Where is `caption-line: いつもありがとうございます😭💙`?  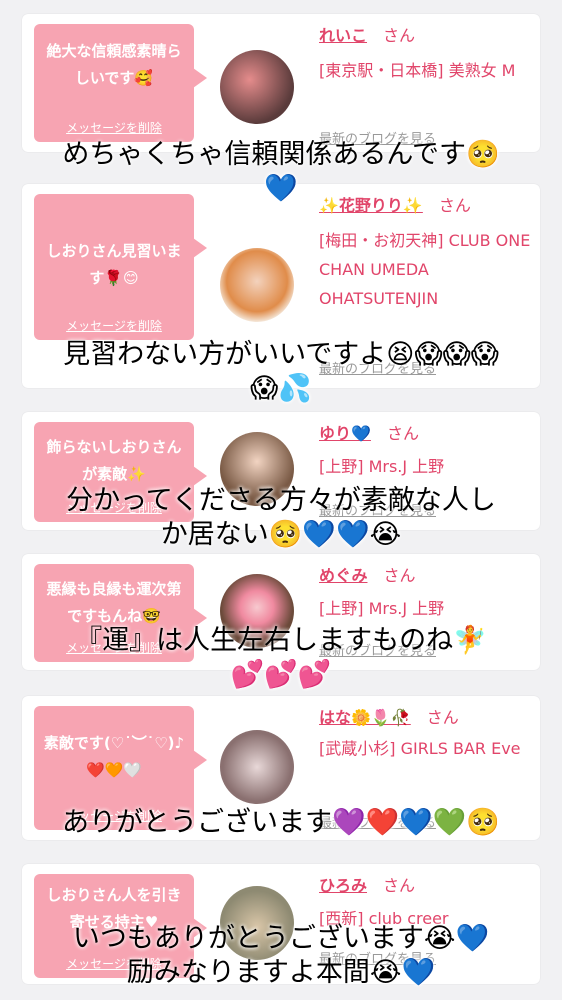 caption-line: いつもありがとうございます😭💙 is located at coordinates (281, 938).